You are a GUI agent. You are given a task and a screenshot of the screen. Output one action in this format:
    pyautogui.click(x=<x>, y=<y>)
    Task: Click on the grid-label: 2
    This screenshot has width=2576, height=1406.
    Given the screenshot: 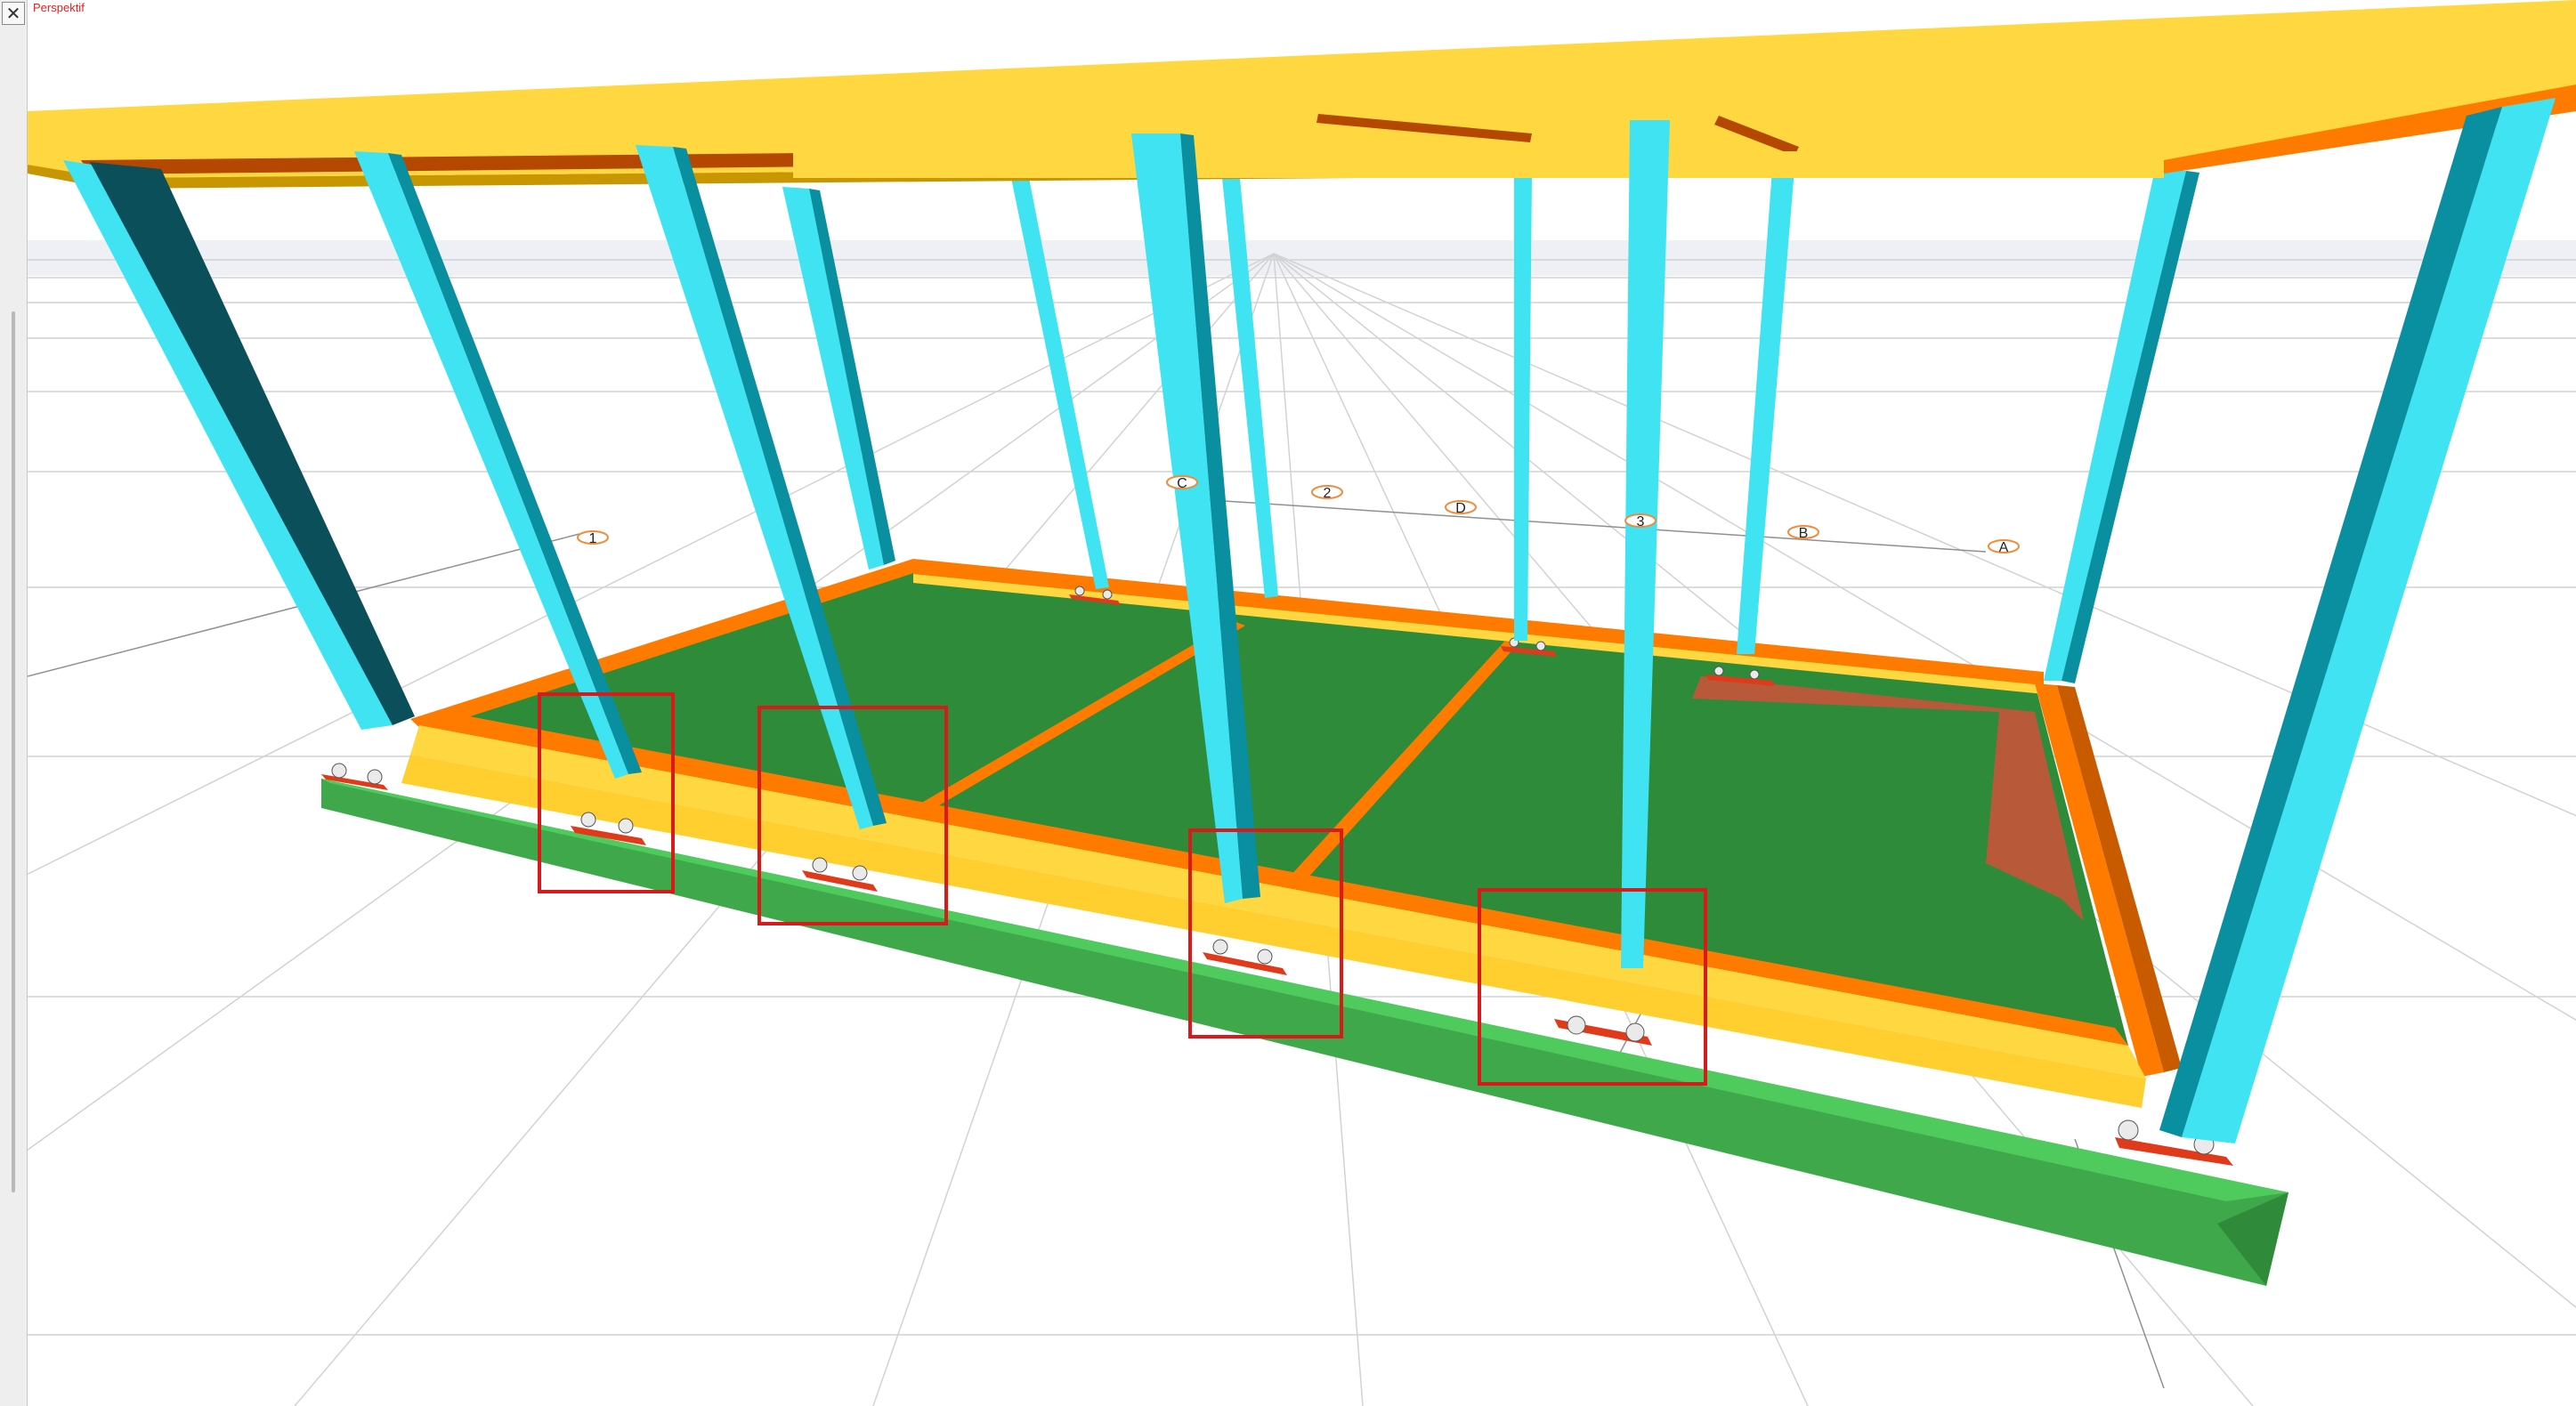 What is the action you would take?
    pyautogui.click(x=1328, y=493)
    